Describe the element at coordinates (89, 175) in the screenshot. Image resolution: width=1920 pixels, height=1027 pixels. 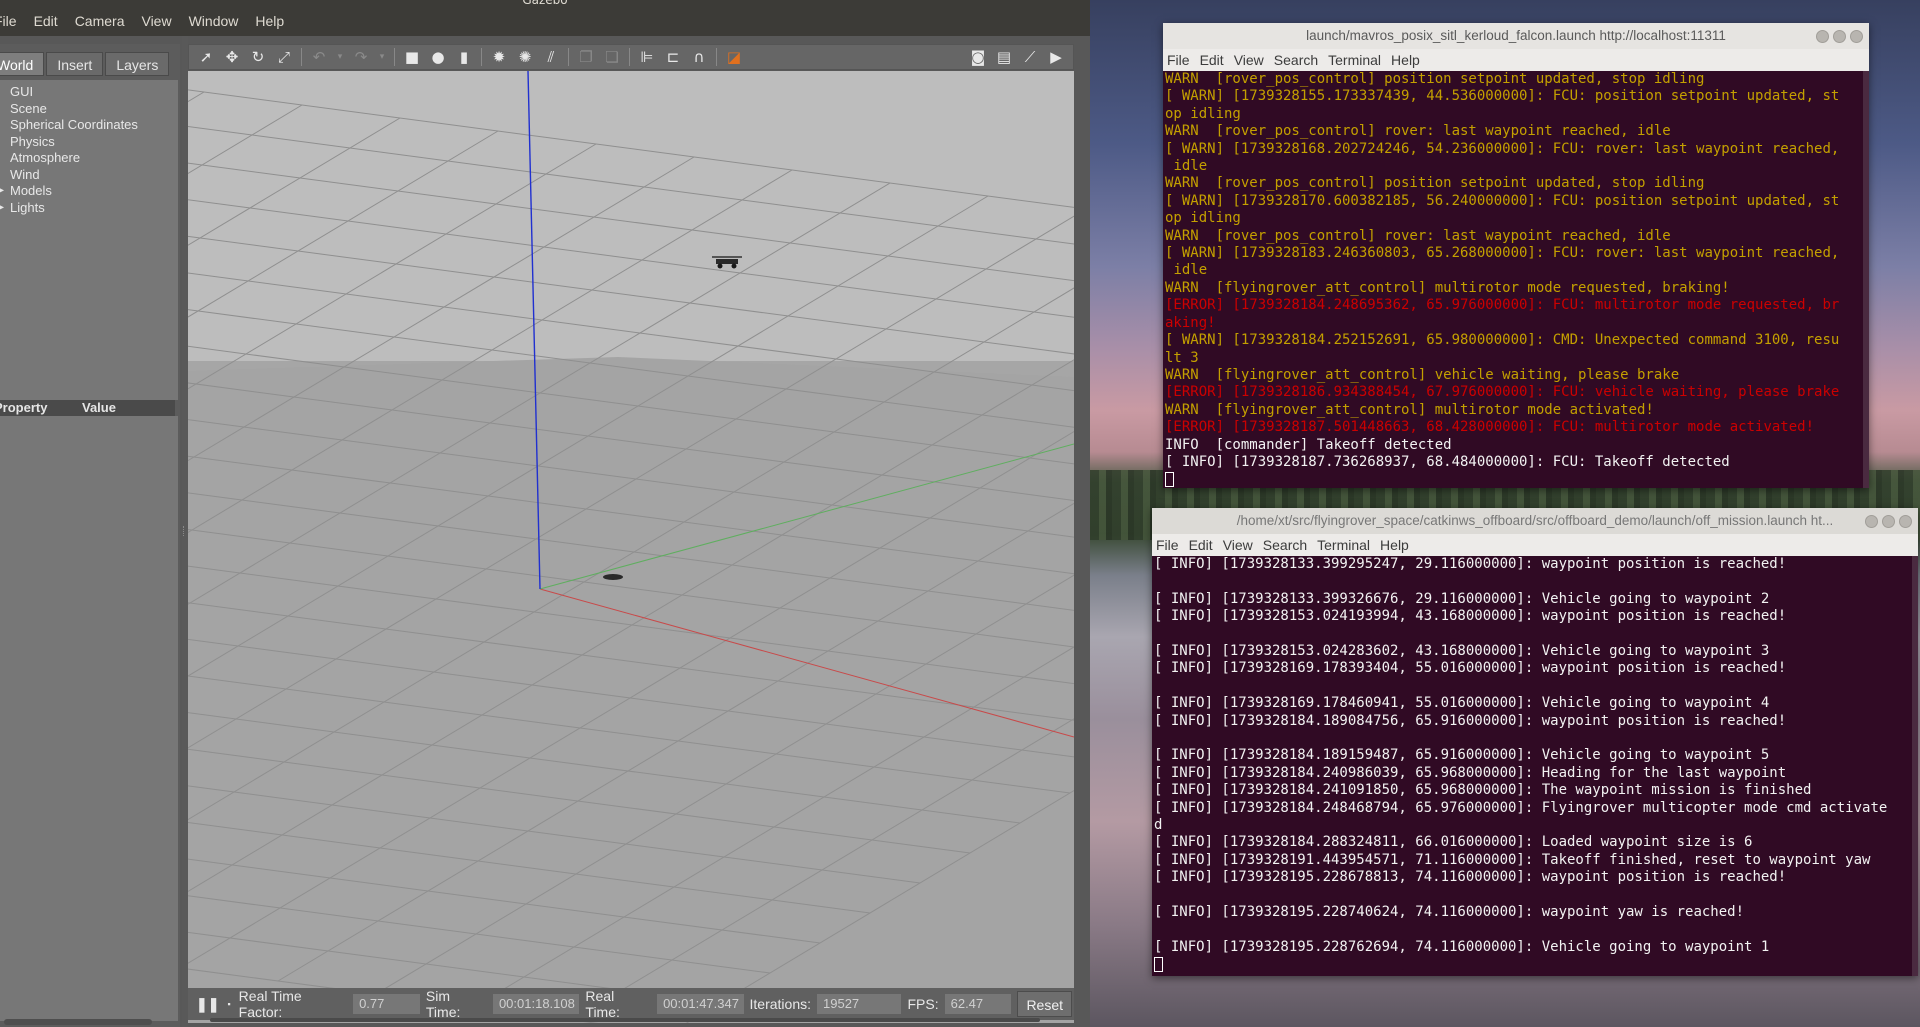
I see `tree-item-wind: Wind` at that location.